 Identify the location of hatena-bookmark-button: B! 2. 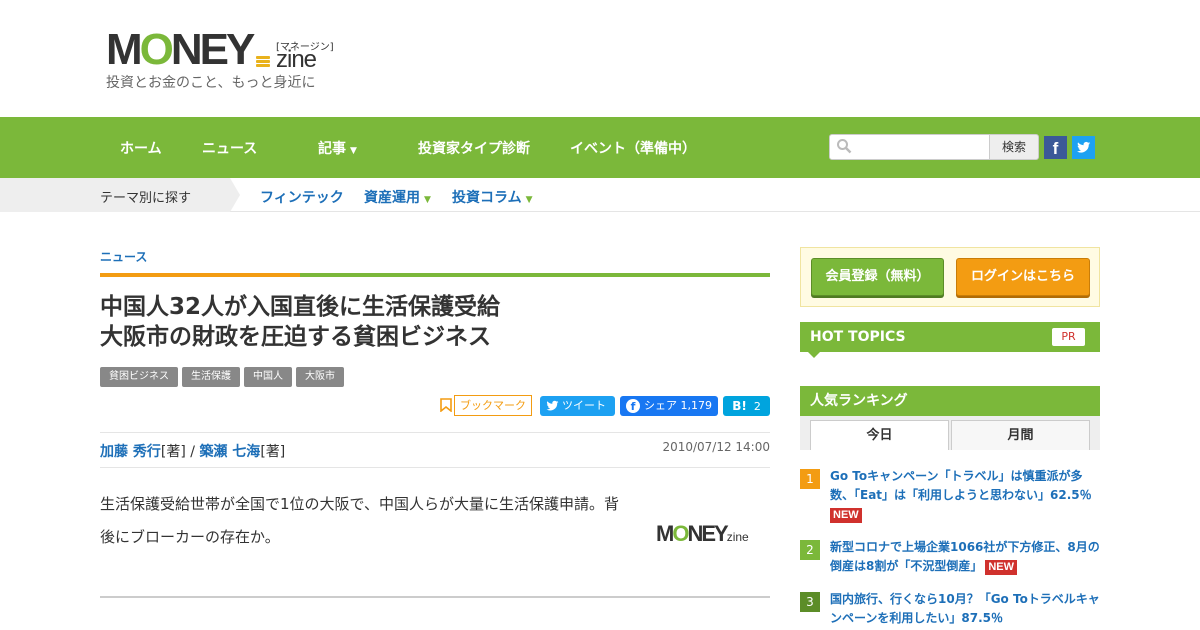
(746, 406).